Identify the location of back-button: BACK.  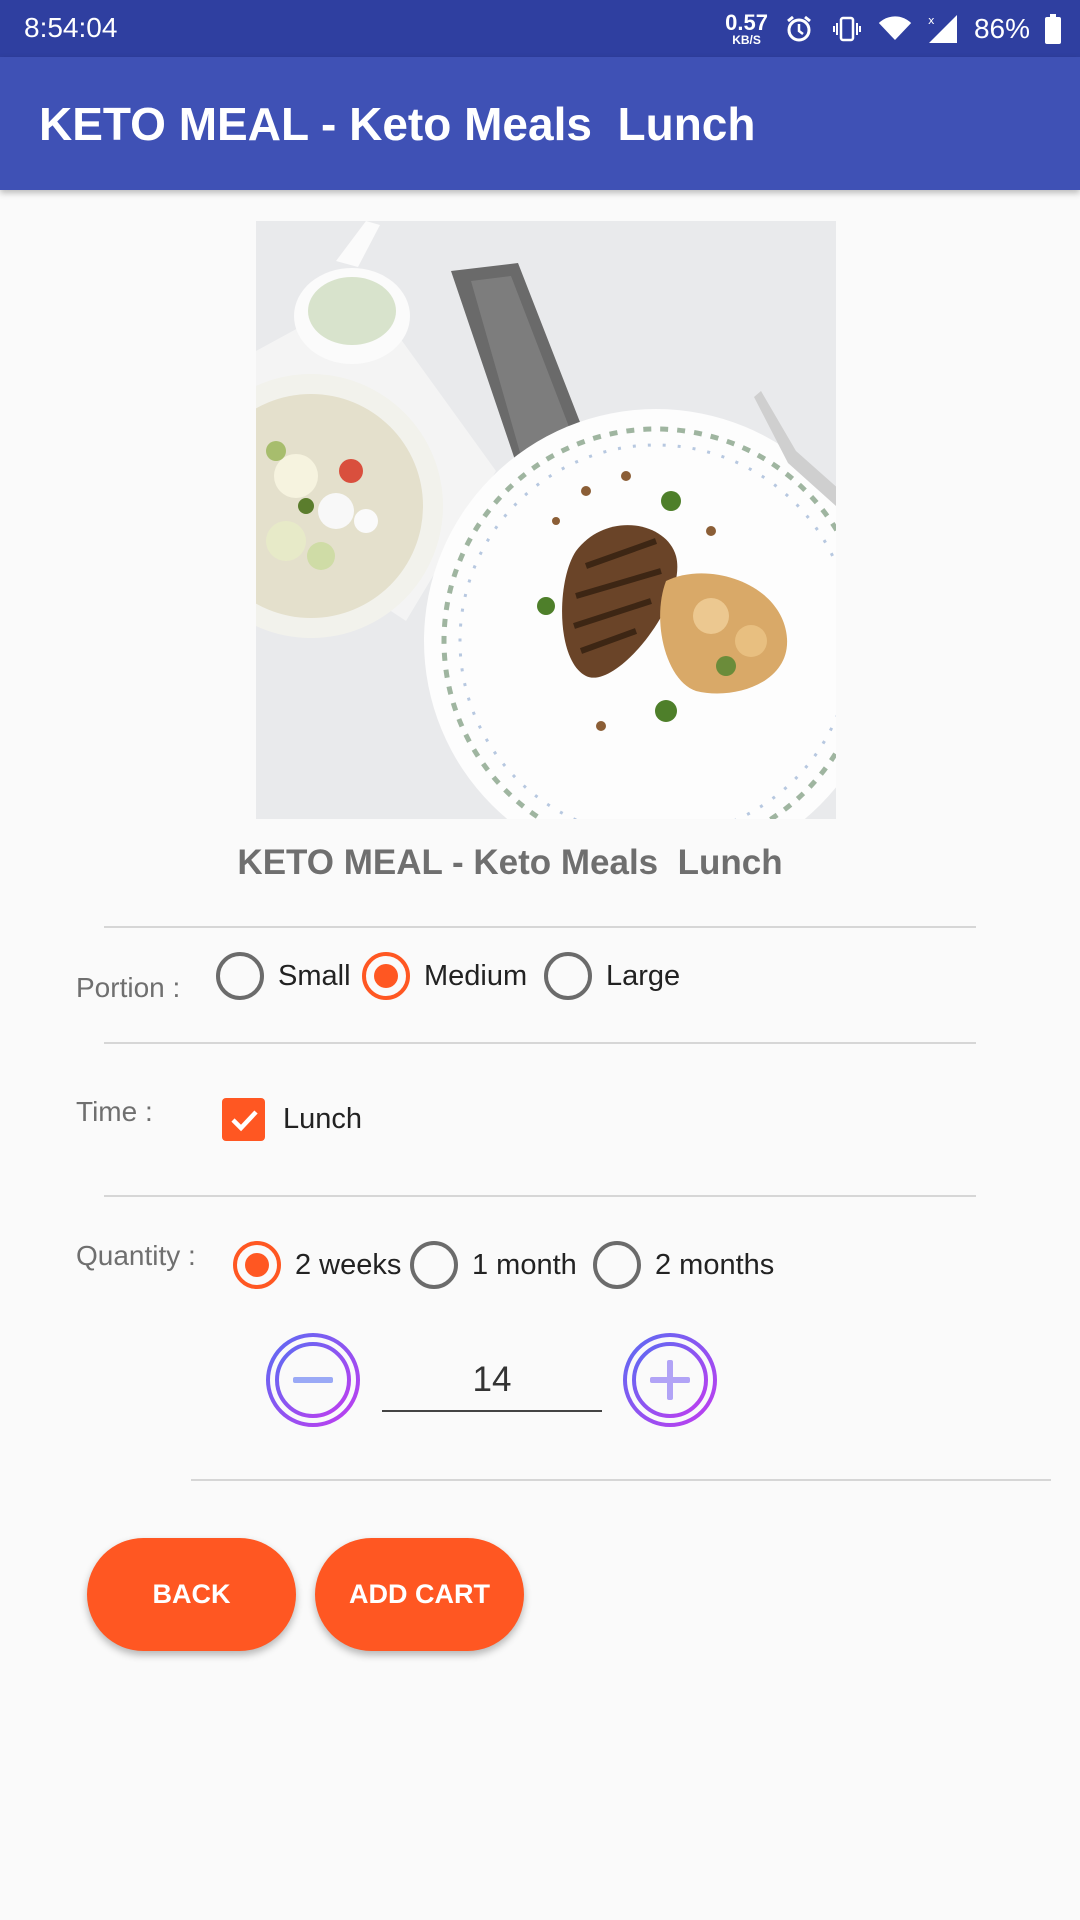
(191, 1594).